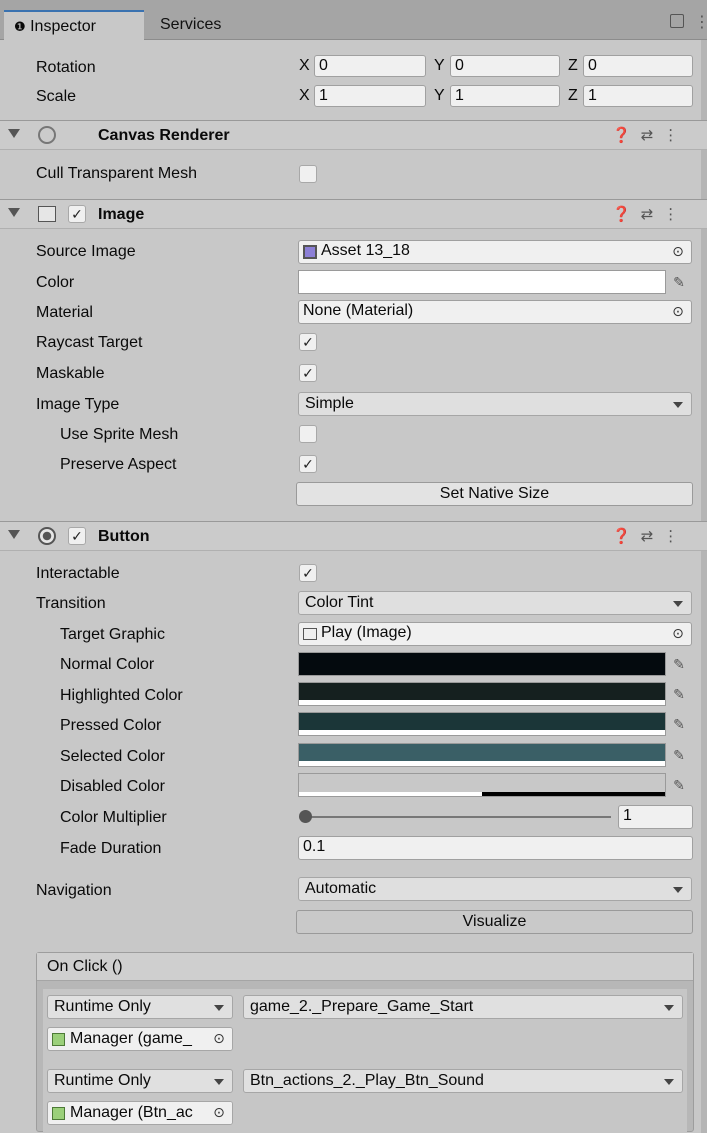 The image size is (707, 1133). Describe the element at coordinates (111, 725) in the screenshot. I see `pressed-color-label: Pressed Color` at that location.